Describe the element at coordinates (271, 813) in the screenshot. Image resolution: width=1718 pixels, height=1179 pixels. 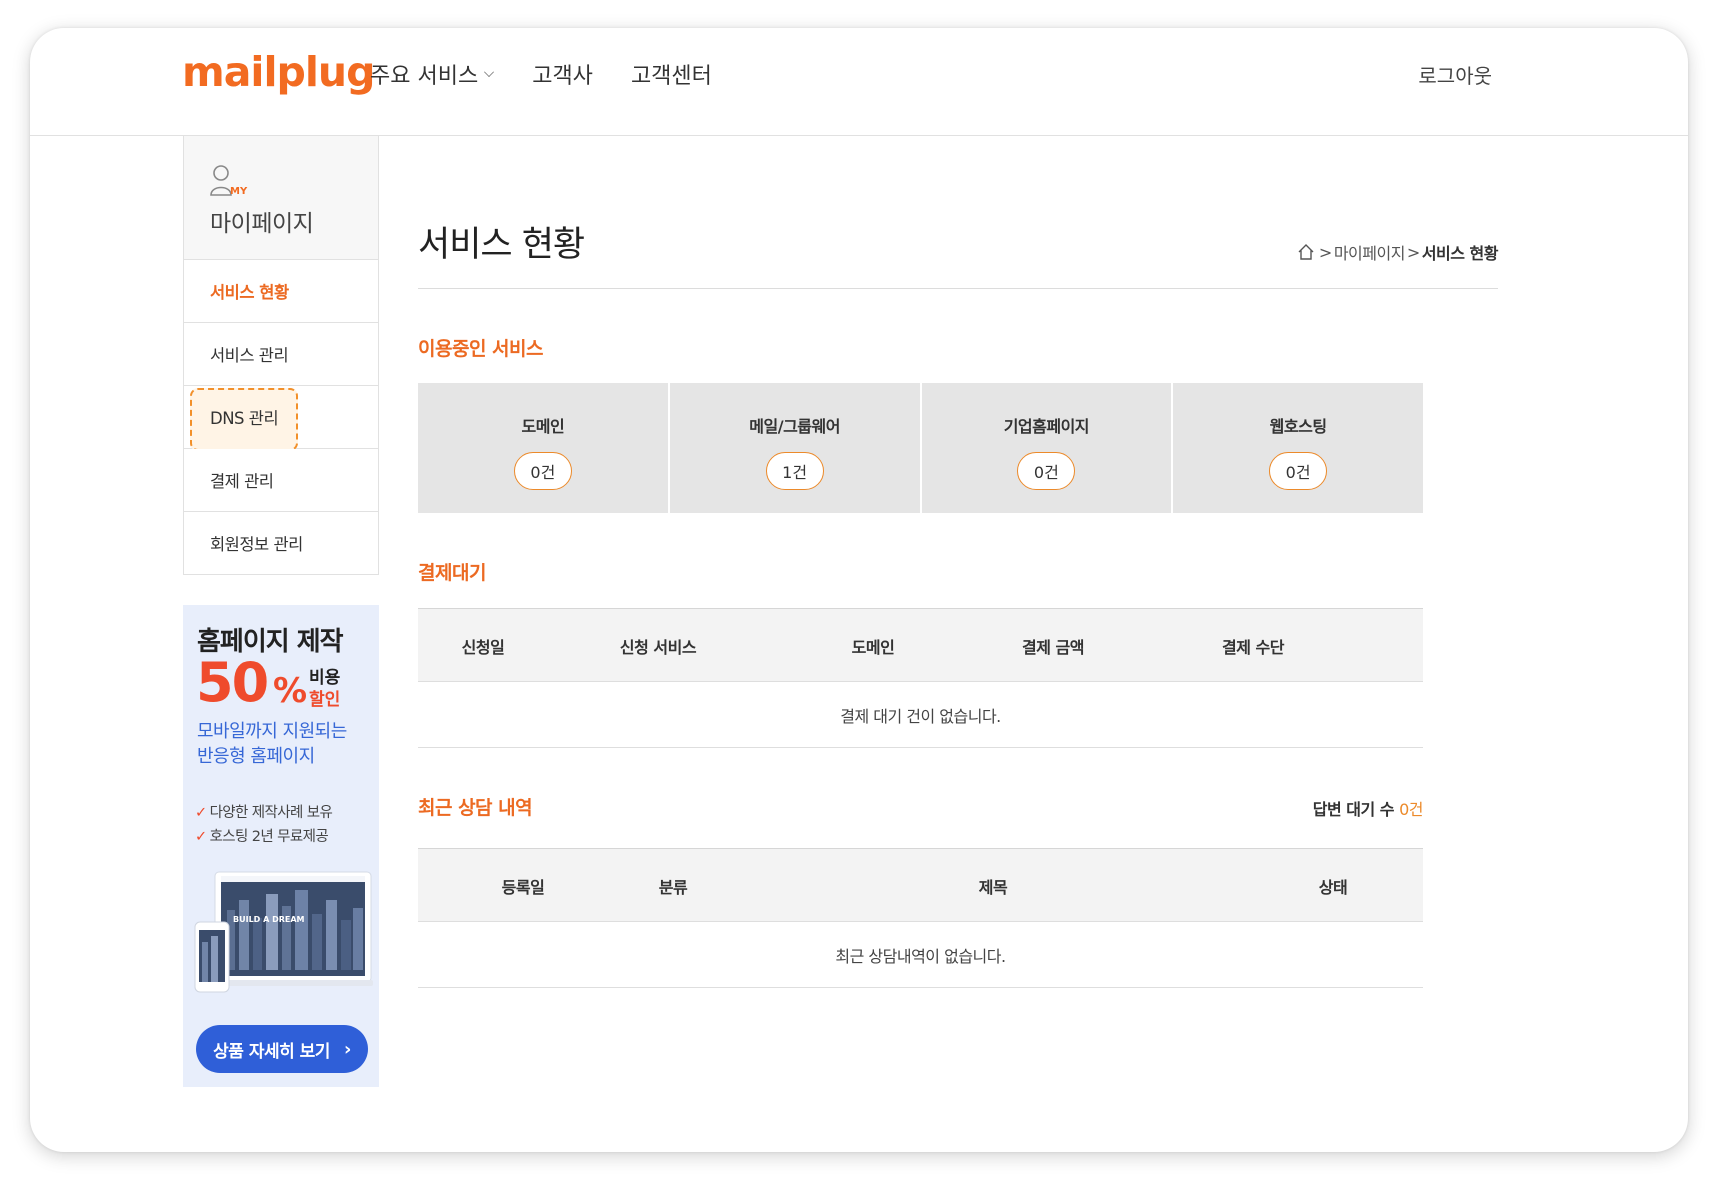
I see `banner-check-label: 다양한 제작사례 보유` at that location.